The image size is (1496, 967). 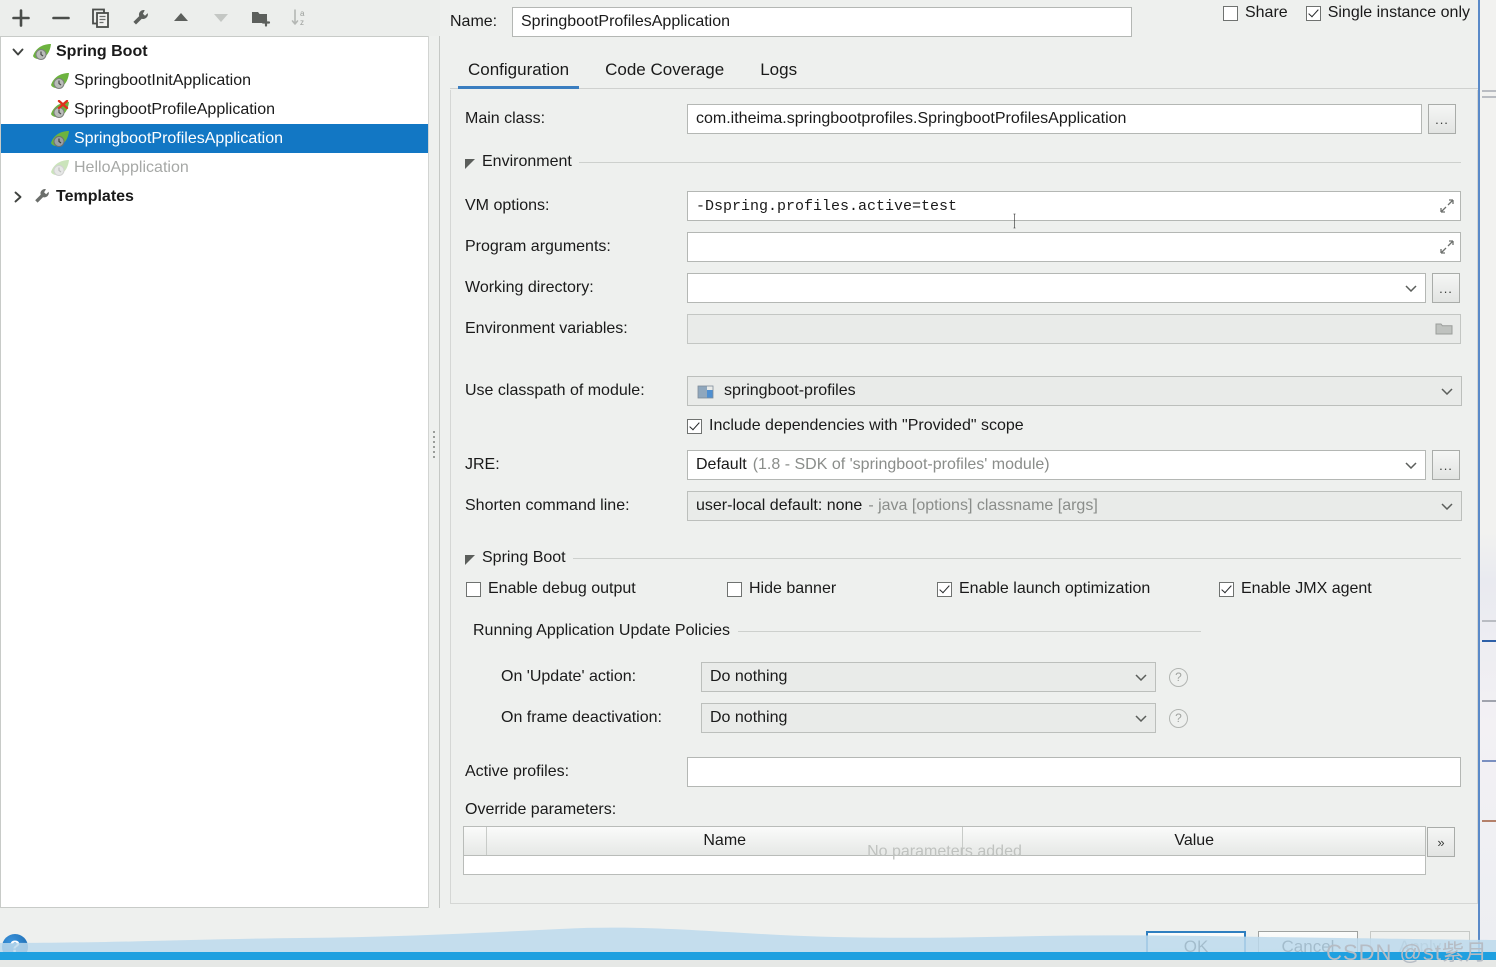 What do you see at coordinates (214, 138) in the screenshot?
I see `tree-item-springbootprofilesapplication: SpringbootProfilesApplication` at bounding box center [214, 138].